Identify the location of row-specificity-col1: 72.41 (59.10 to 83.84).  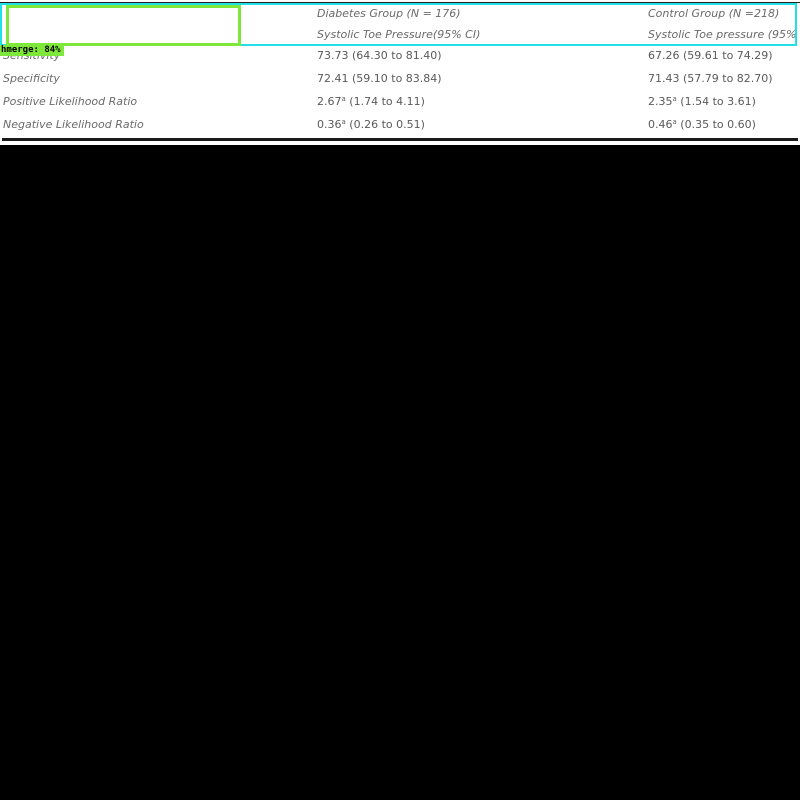
(379, 78).